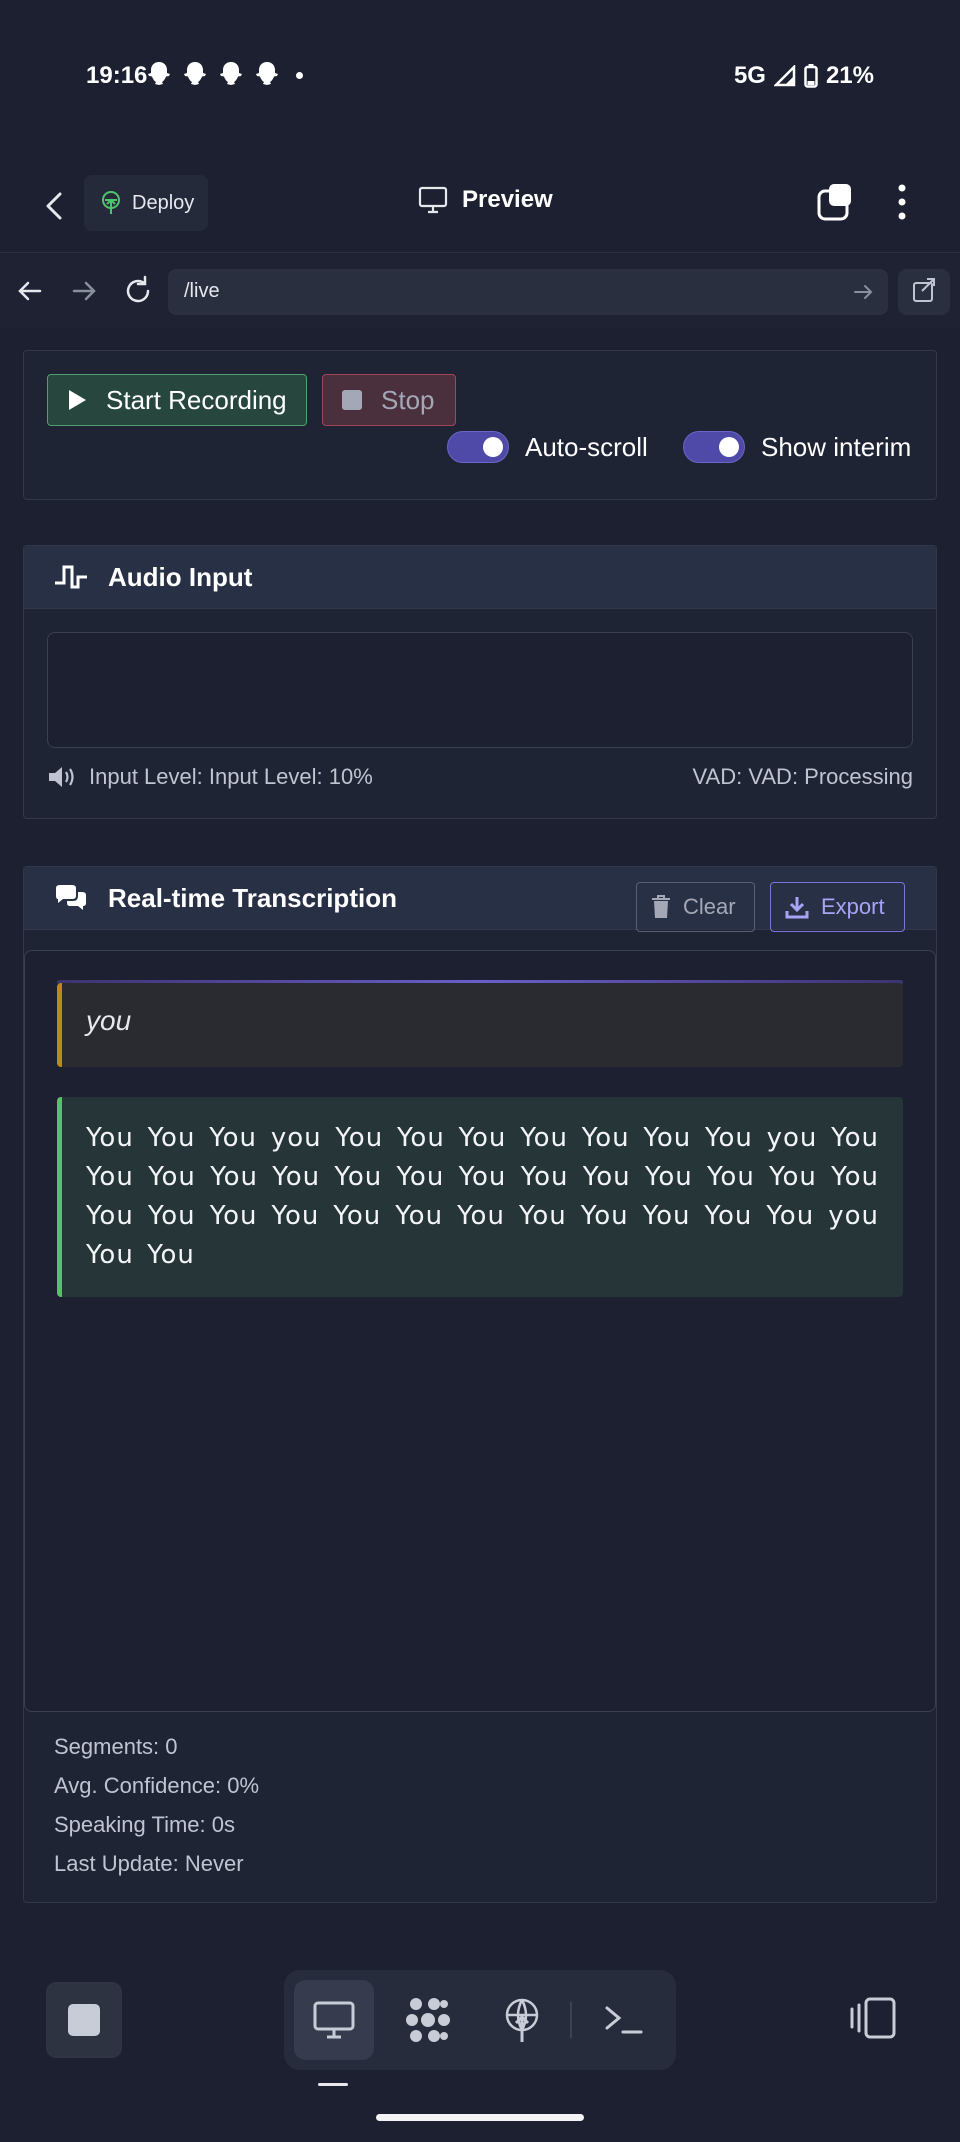  I want to click on browser-bar: /live, so click(480, 290).